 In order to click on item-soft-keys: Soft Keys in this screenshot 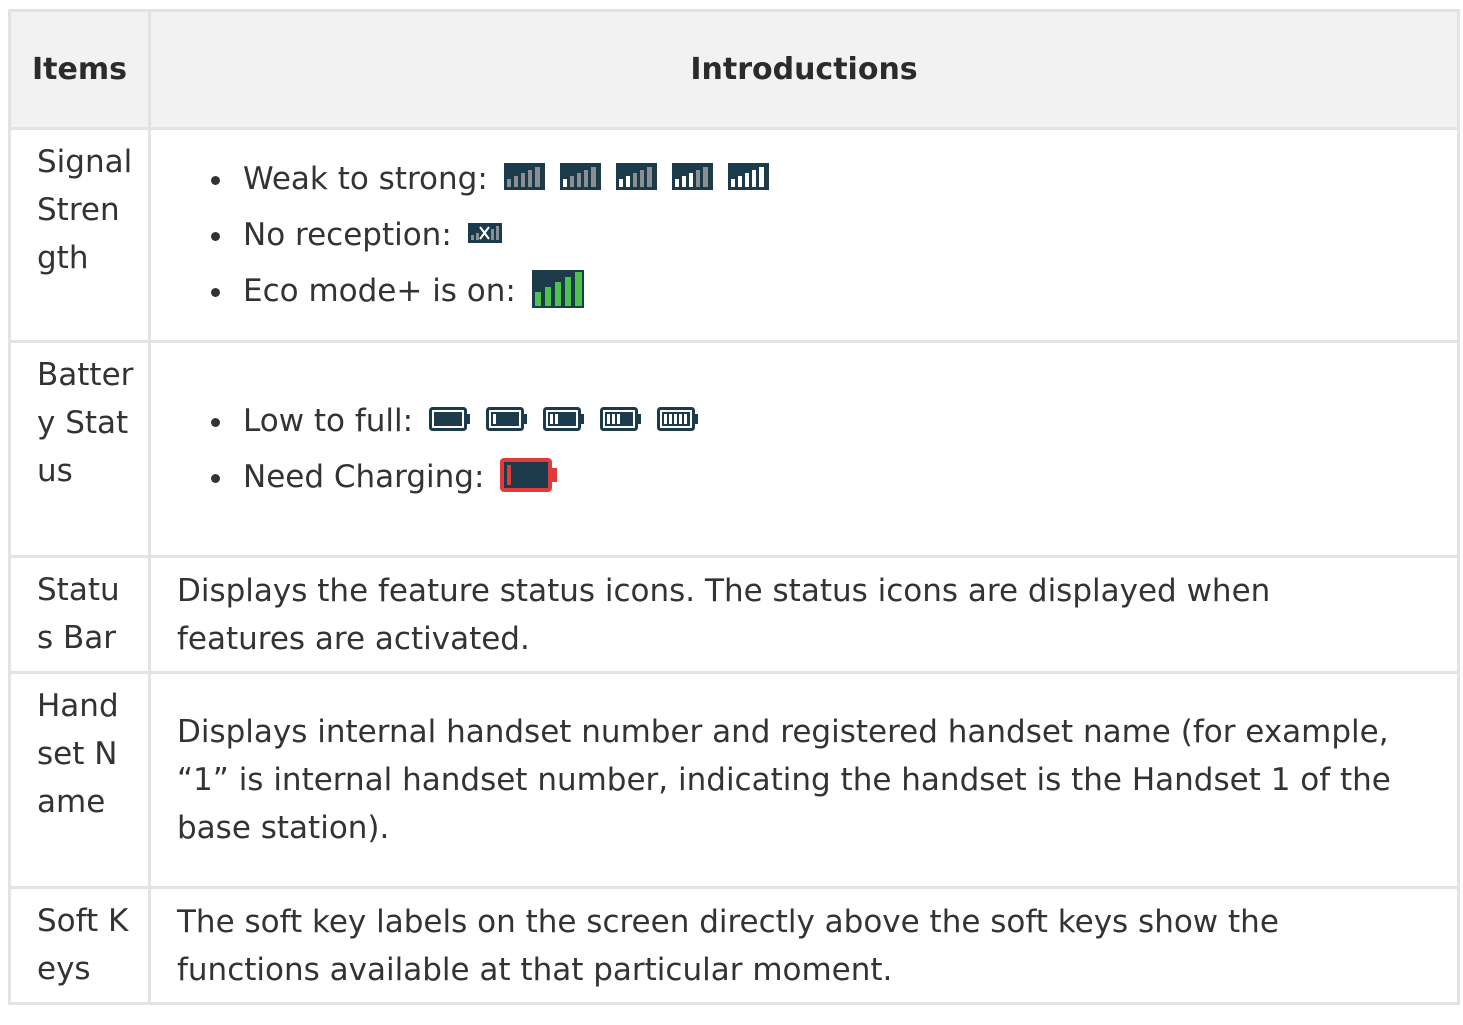, I will do `click(79, 945)`.